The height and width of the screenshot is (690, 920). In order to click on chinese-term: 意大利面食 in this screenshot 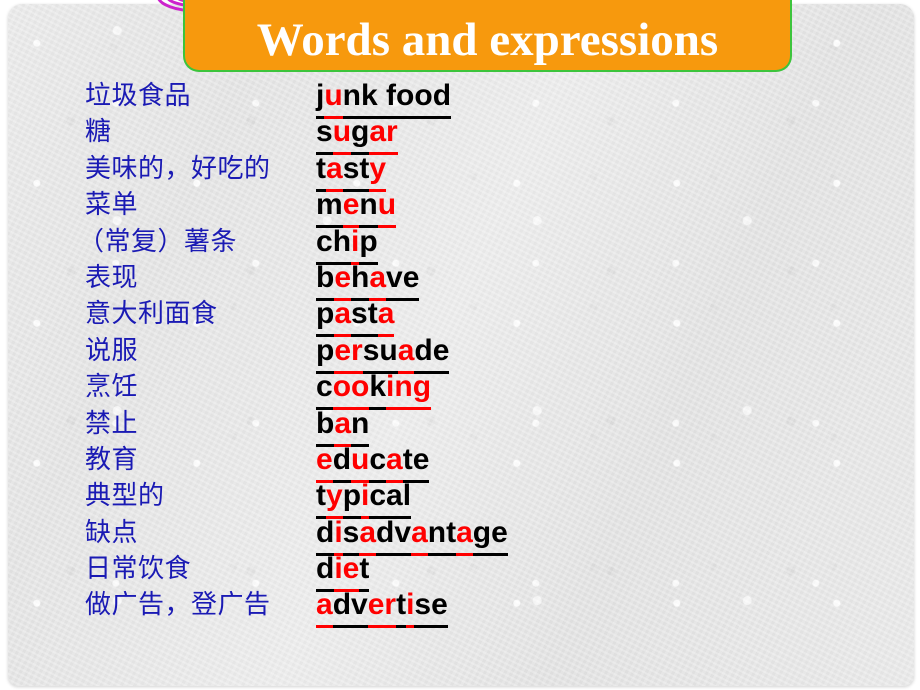, I will do `click(151, 314)`.